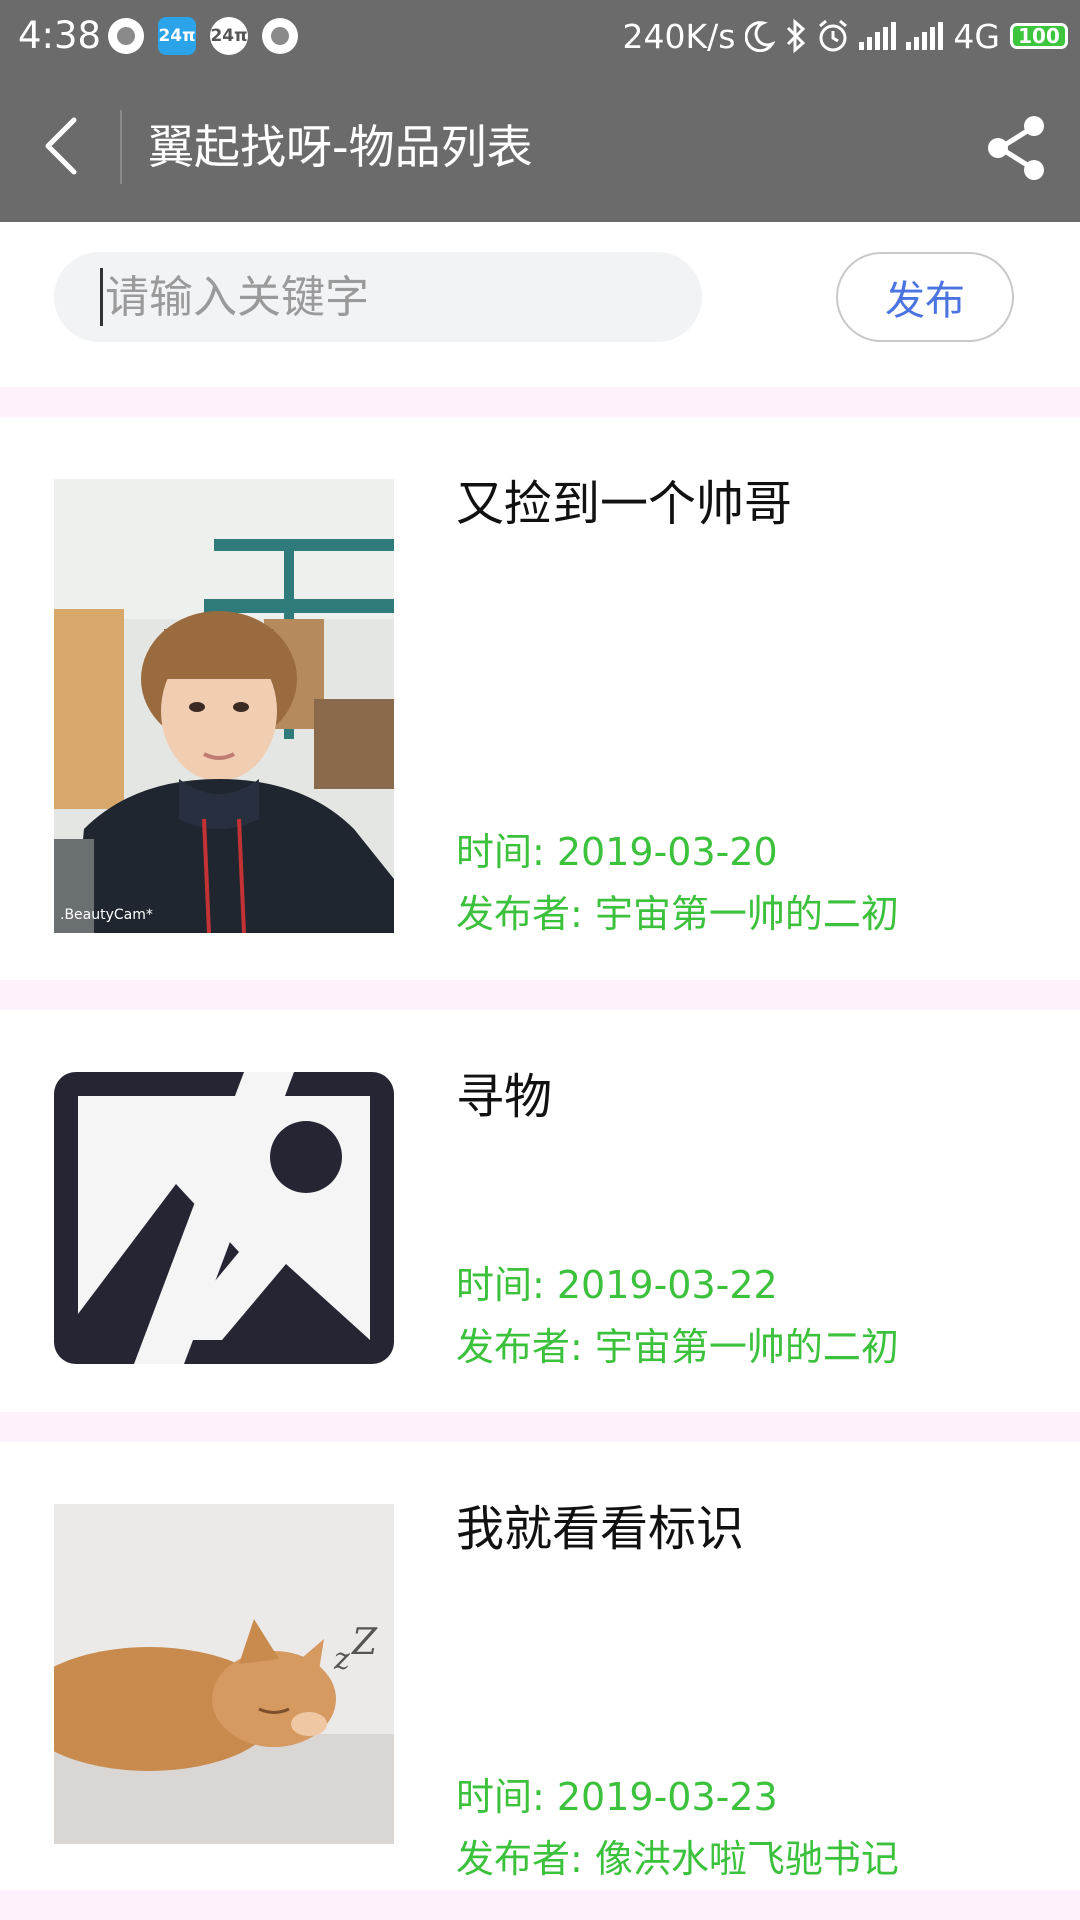 This screenshot has height=1920, width=1080. I want to click on status-bar: 4:38 24π 24π 240K/s 4G 100, so click(540, 36).